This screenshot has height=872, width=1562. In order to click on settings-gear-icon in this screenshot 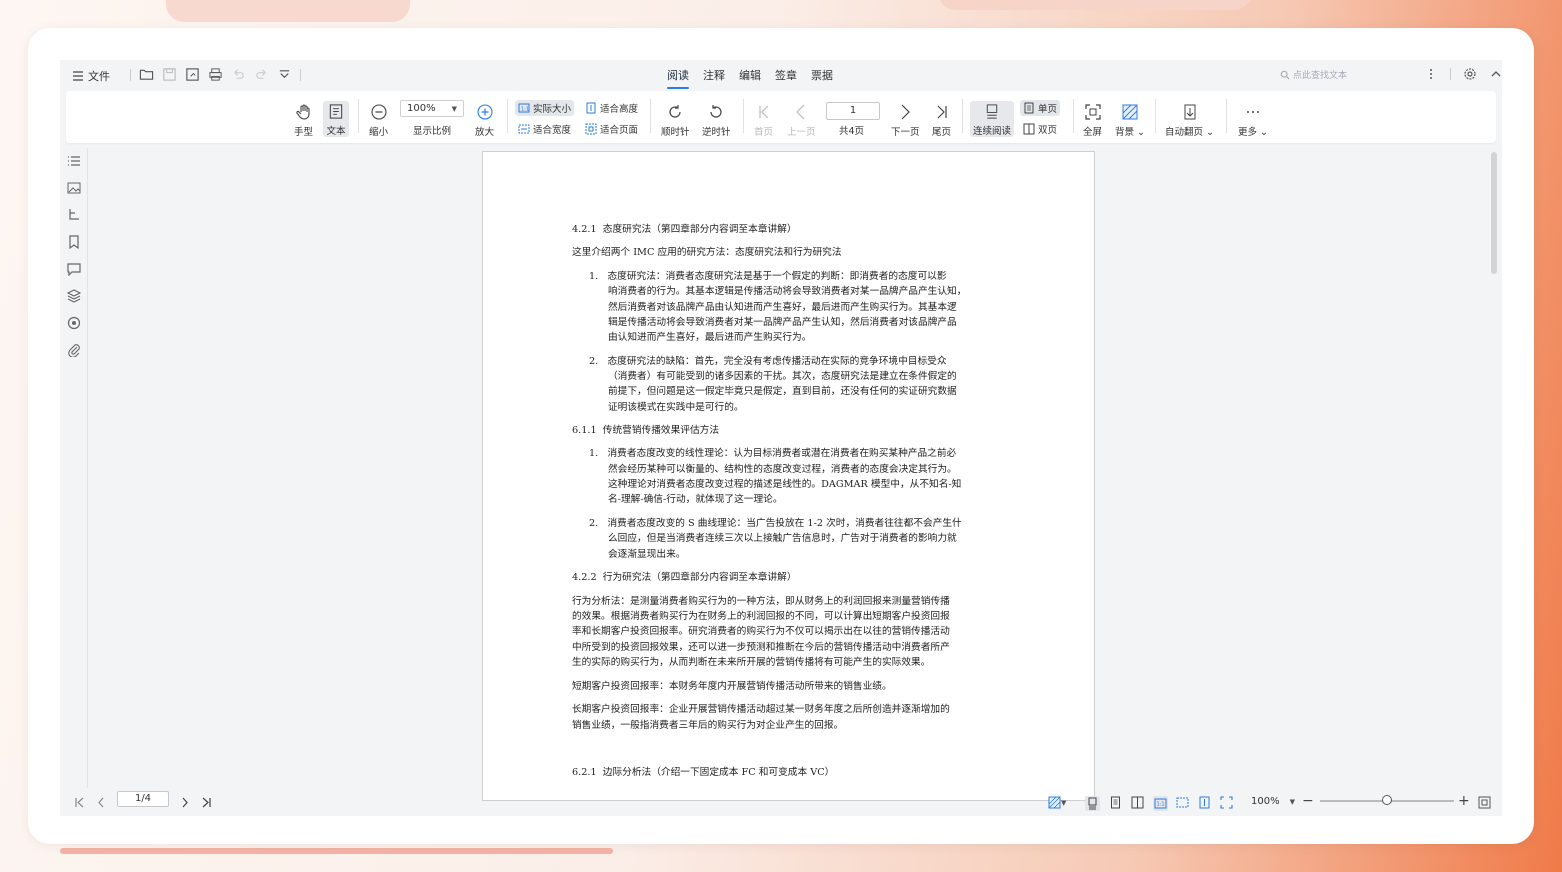, I will do `click(1470, 74)`.